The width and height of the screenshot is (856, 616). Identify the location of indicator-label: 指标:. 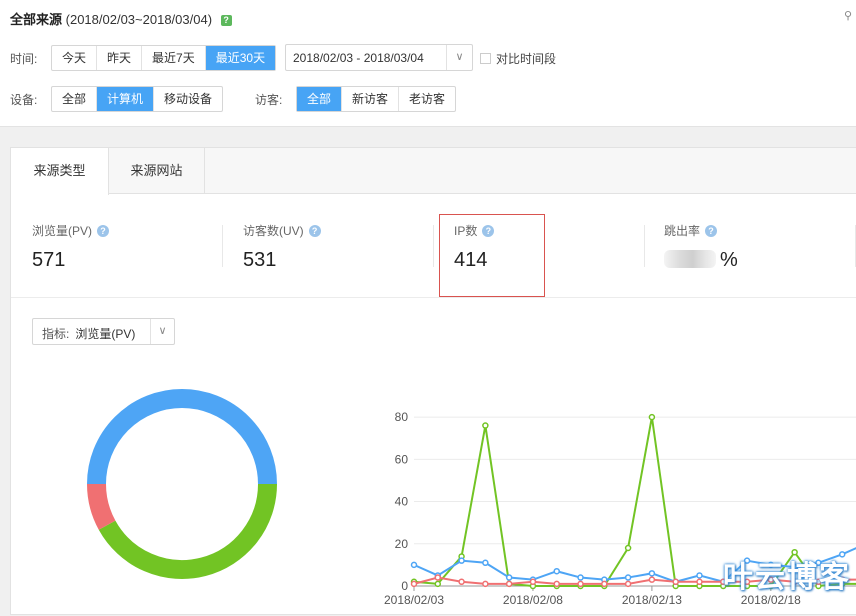
(56, 334).